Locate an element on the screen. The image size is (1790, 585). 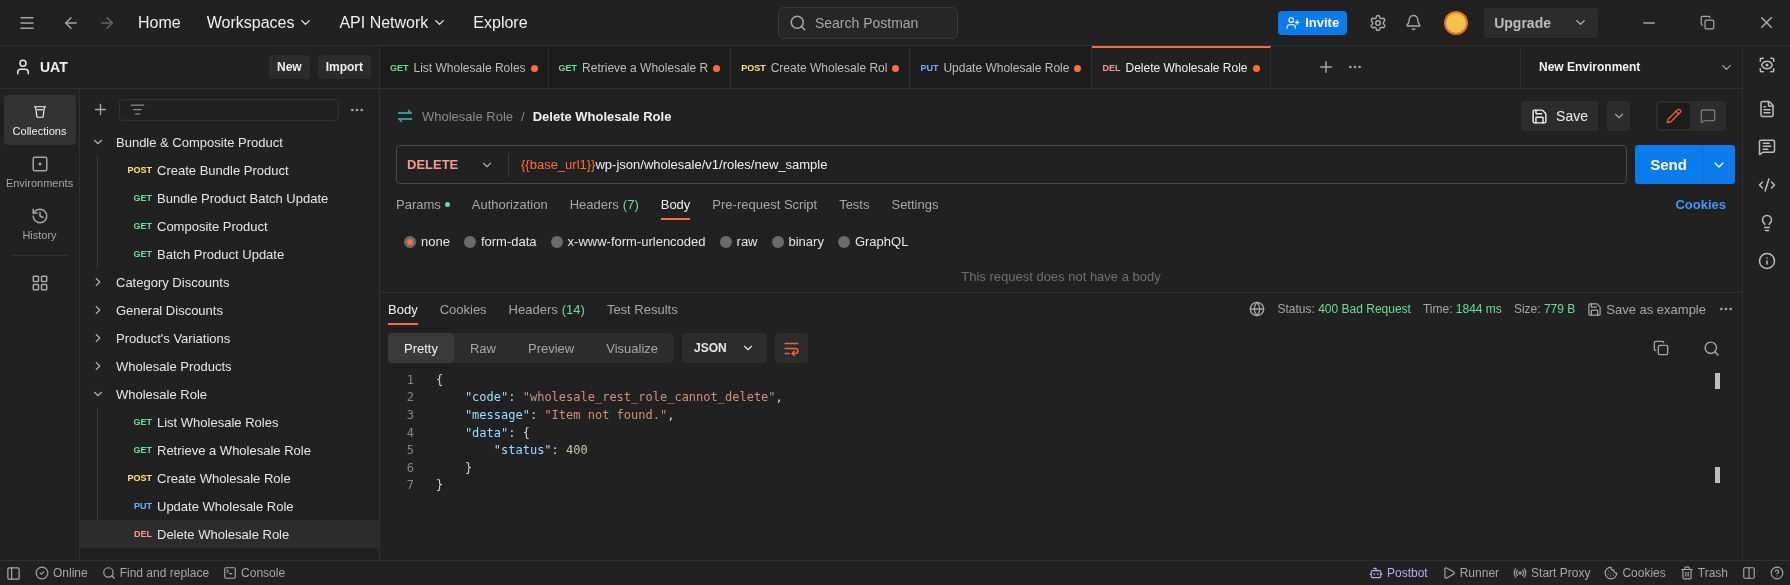
request-tab: POST Create Wholesale Rol is located at coordinates (821, 67).